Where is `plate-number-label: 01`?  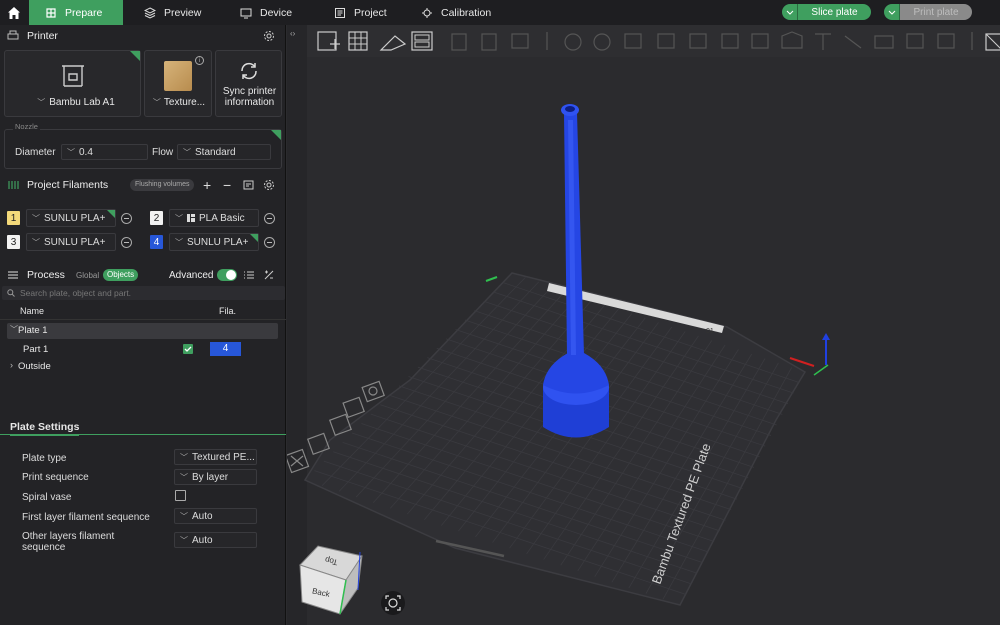
plate-number-label: 01 is located at coordinates (710, 331).